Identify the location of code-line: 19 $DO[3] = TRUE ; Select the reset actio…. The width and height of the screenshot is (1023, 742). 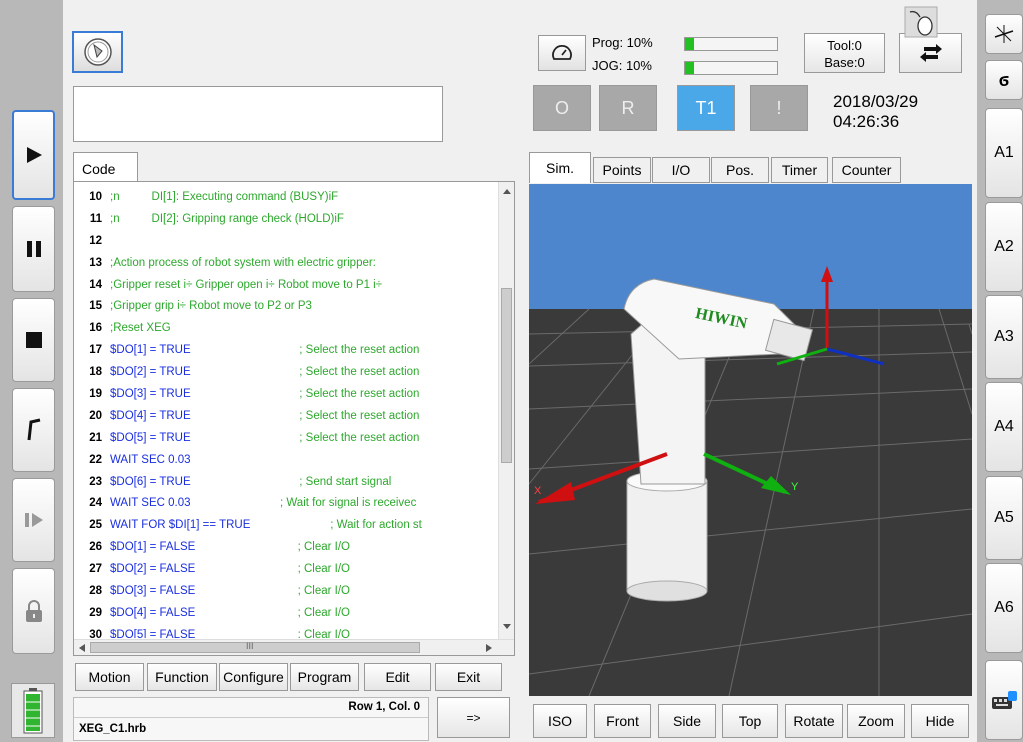
(286, 394).